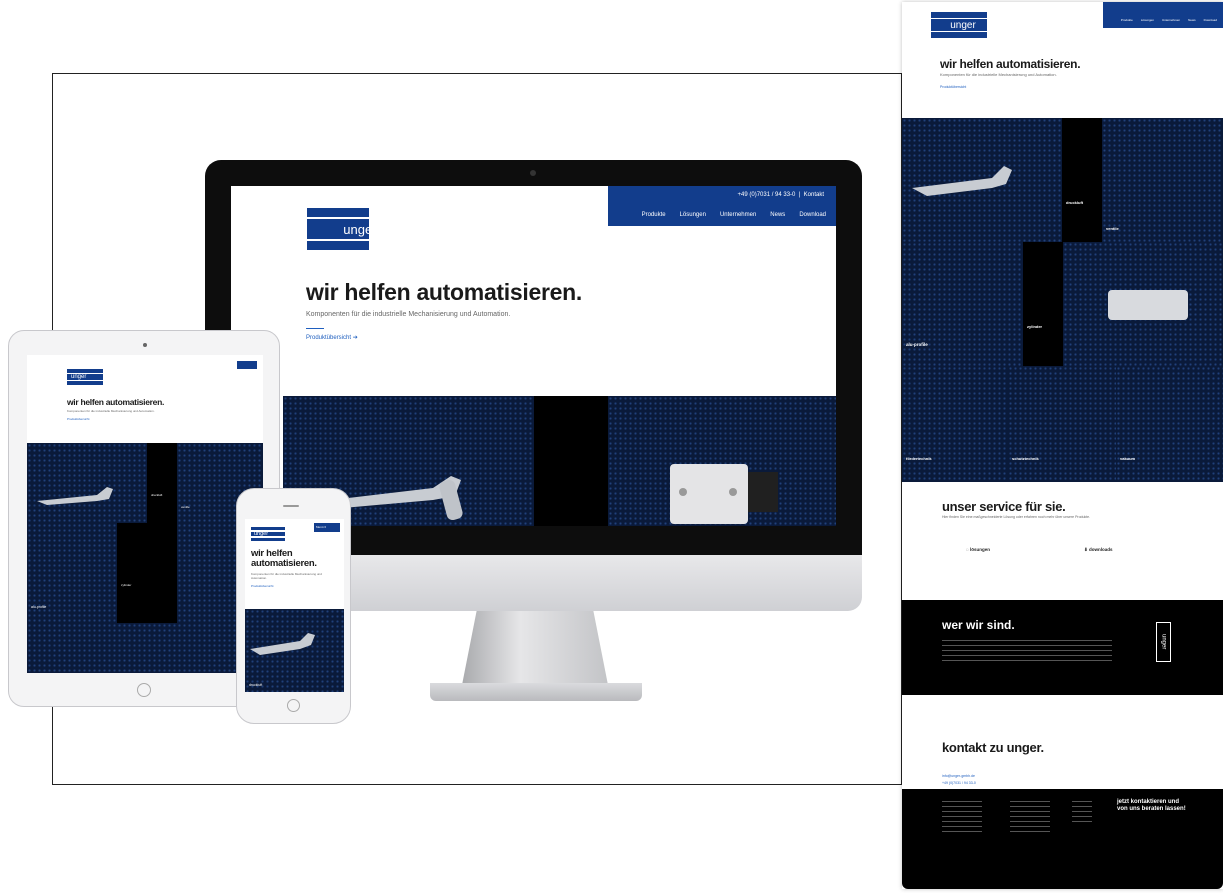 The width and height of the screenshot is (1223, 893). Describe the element at coordinates (1004, 506) in the screenshot. I see `service-heading: unser service für sie.` at that location.